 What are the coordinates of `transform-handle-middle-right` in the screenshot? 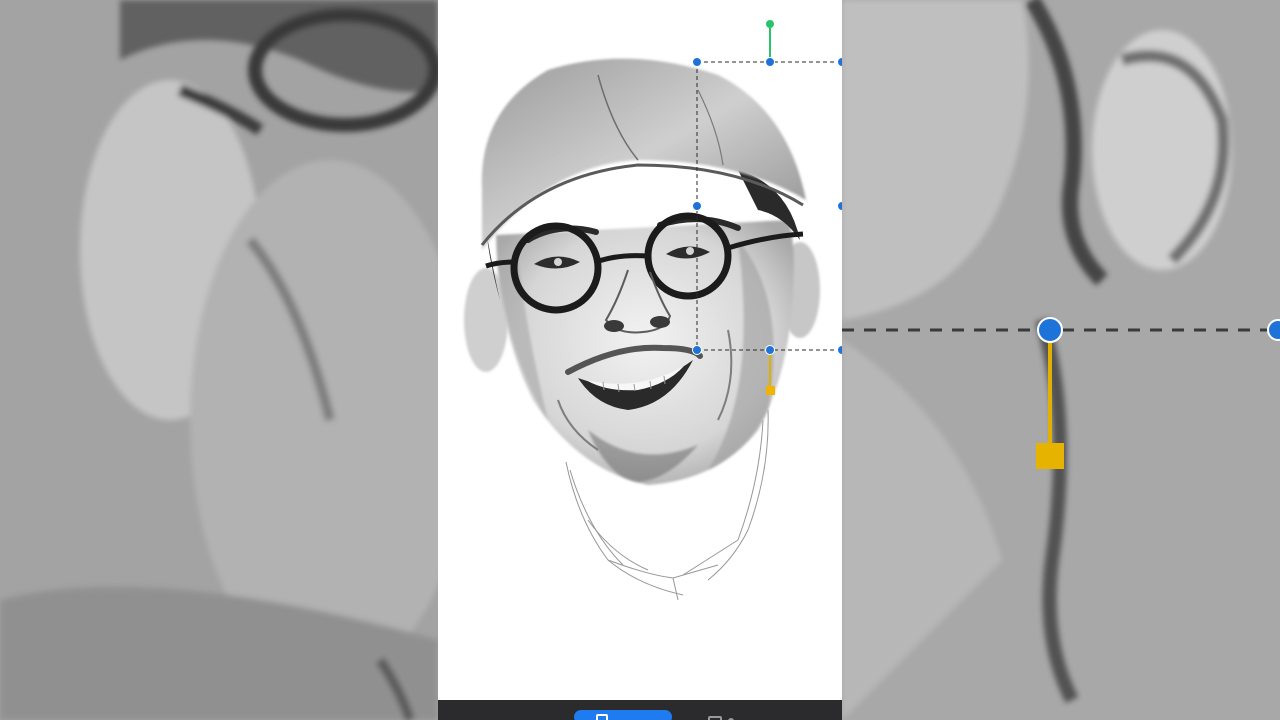 It's located at (839, 206).